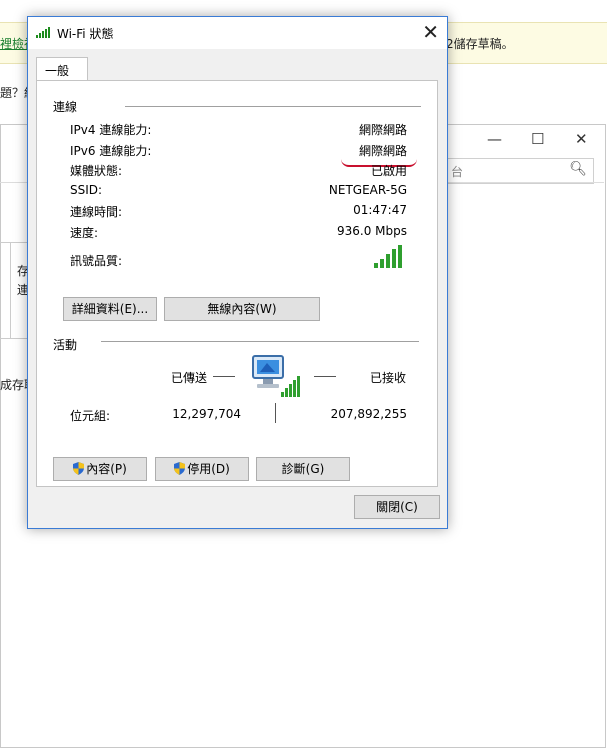  I want to click on bytes-sent-value: 12,297,704, so click(206, 414).